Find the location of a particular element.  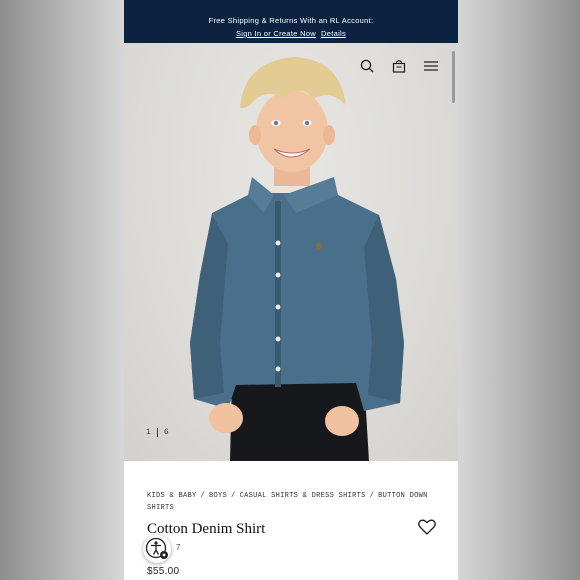

accessibility-button is located at coordinates (157, 549).